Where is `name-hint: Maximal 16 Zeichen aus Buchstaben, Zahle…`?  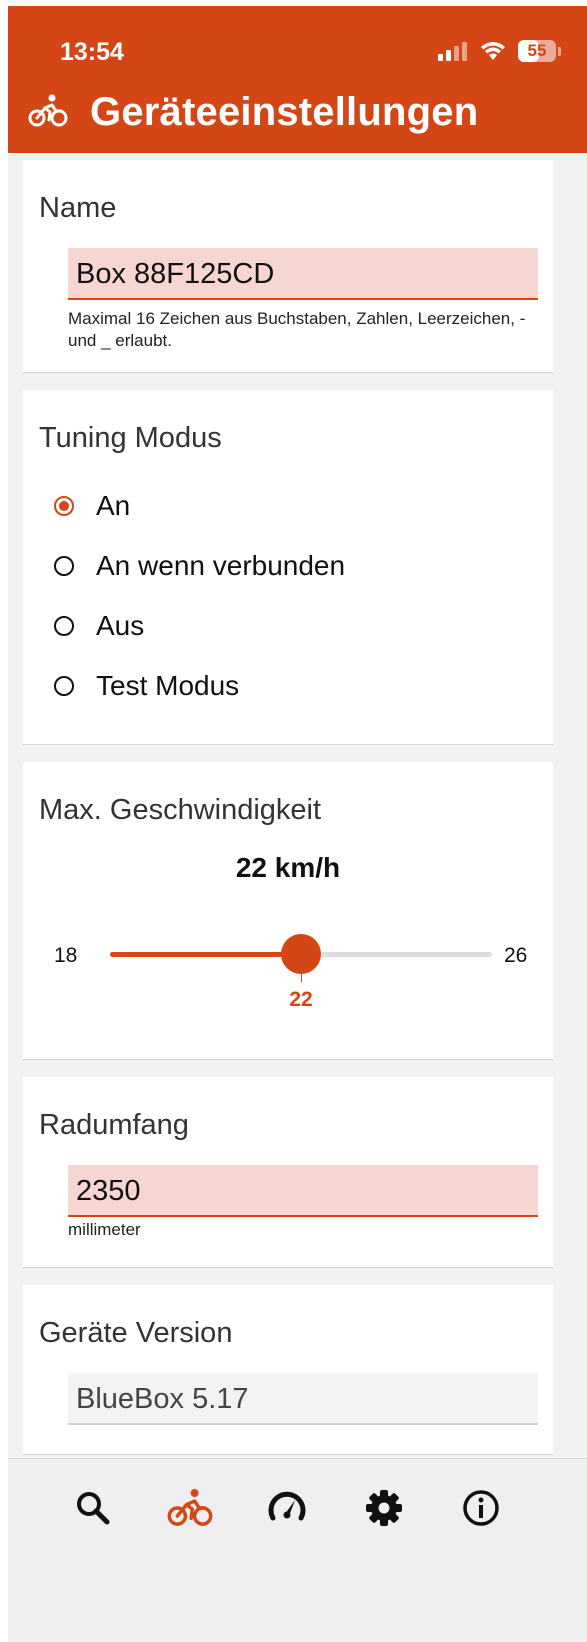 name-hint: Maximal 16 Zeichen aus Buchstaben, Zahle… is located at coordinates (297, 329).